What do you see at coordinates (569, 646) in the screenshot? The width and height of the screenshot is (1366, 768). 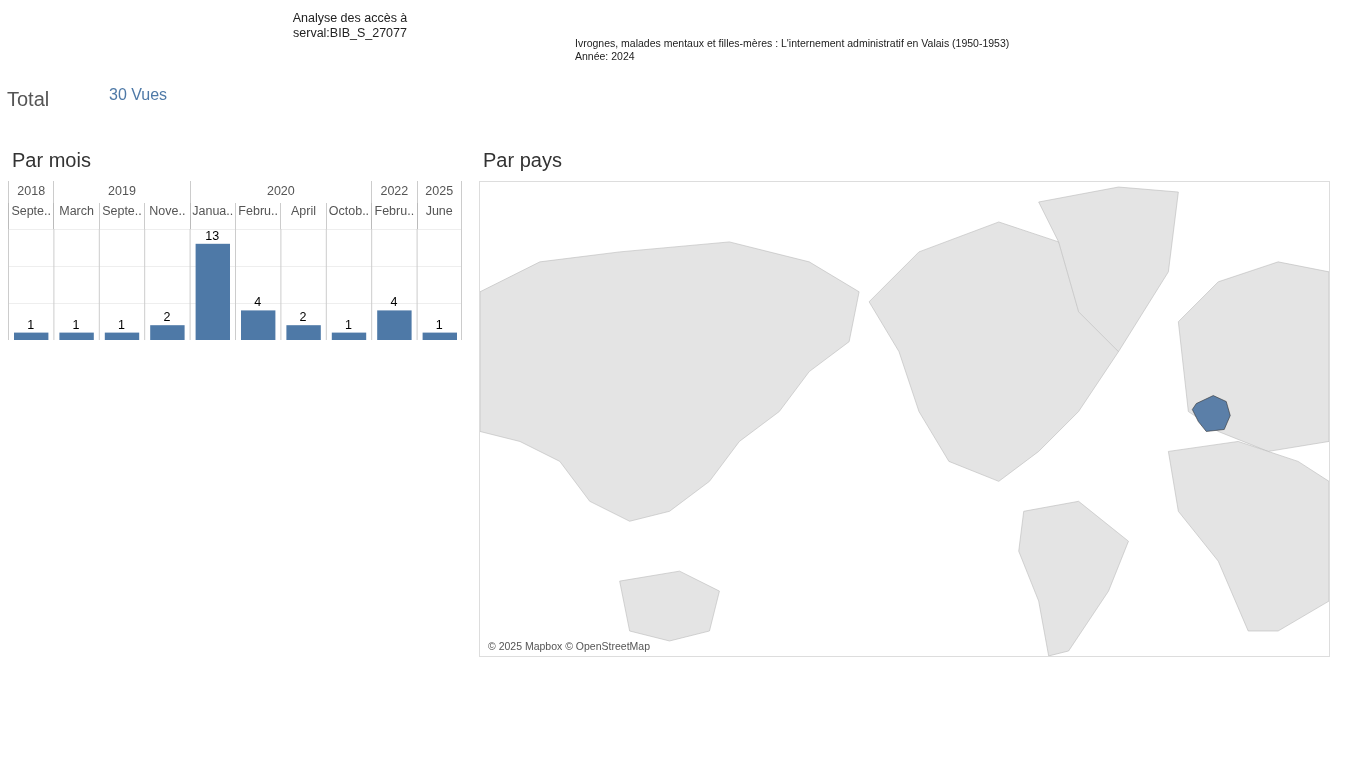 I see `map-attribution: © 2025 Mapbox © OpenStreetMap` at bounding box center [569, 646].